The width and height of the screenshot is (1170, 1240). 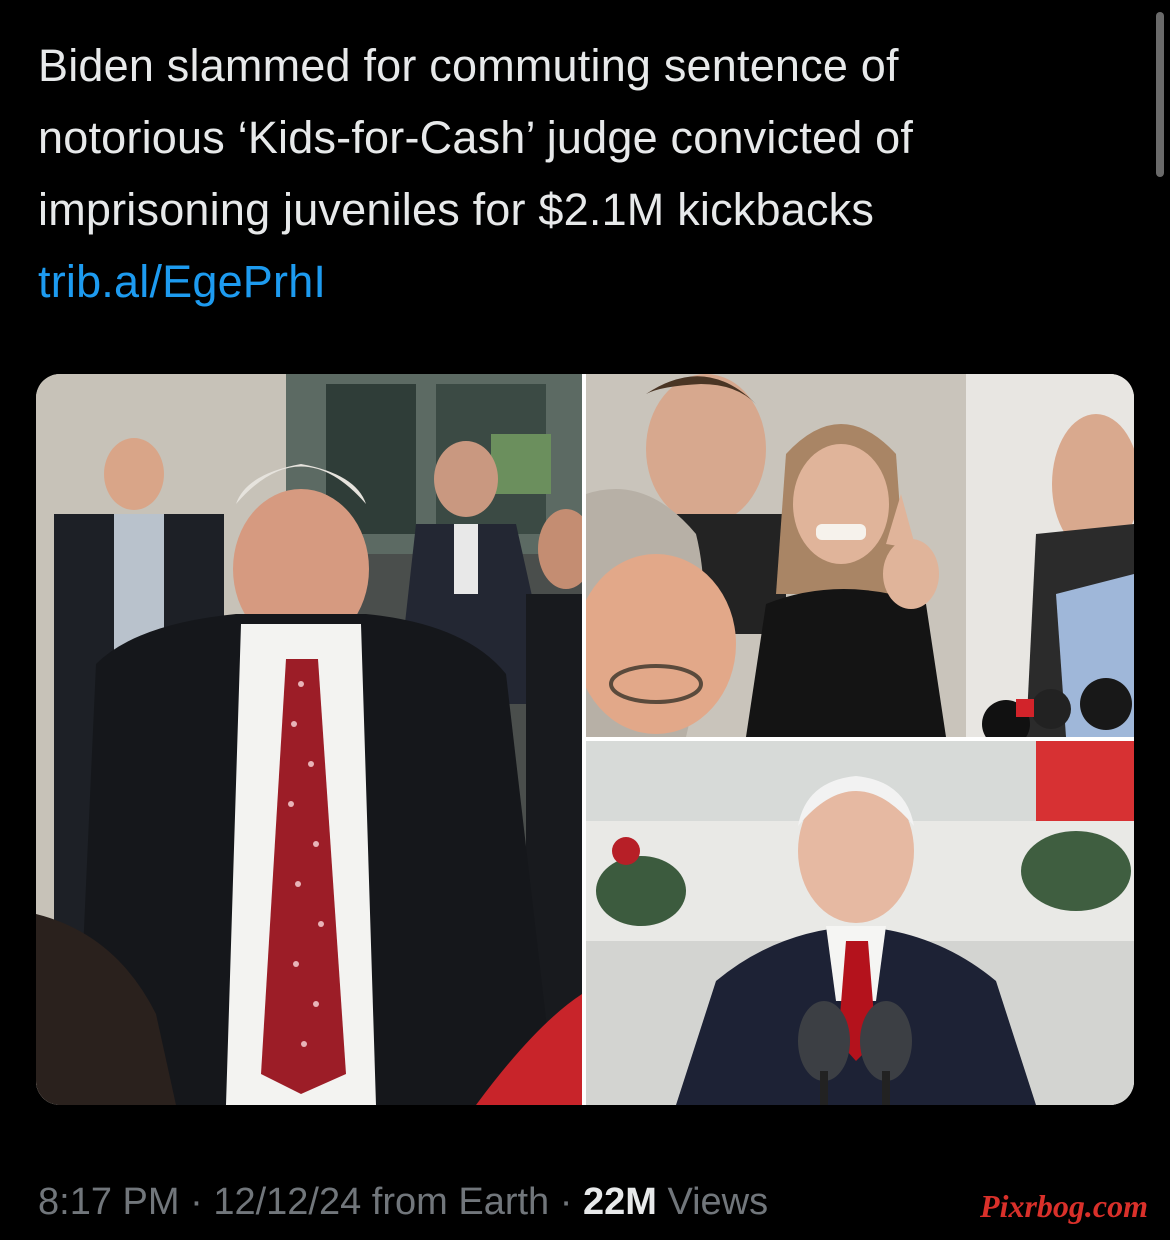 I want to click on photo-biden-at-podium, so click(x=860, y=923).